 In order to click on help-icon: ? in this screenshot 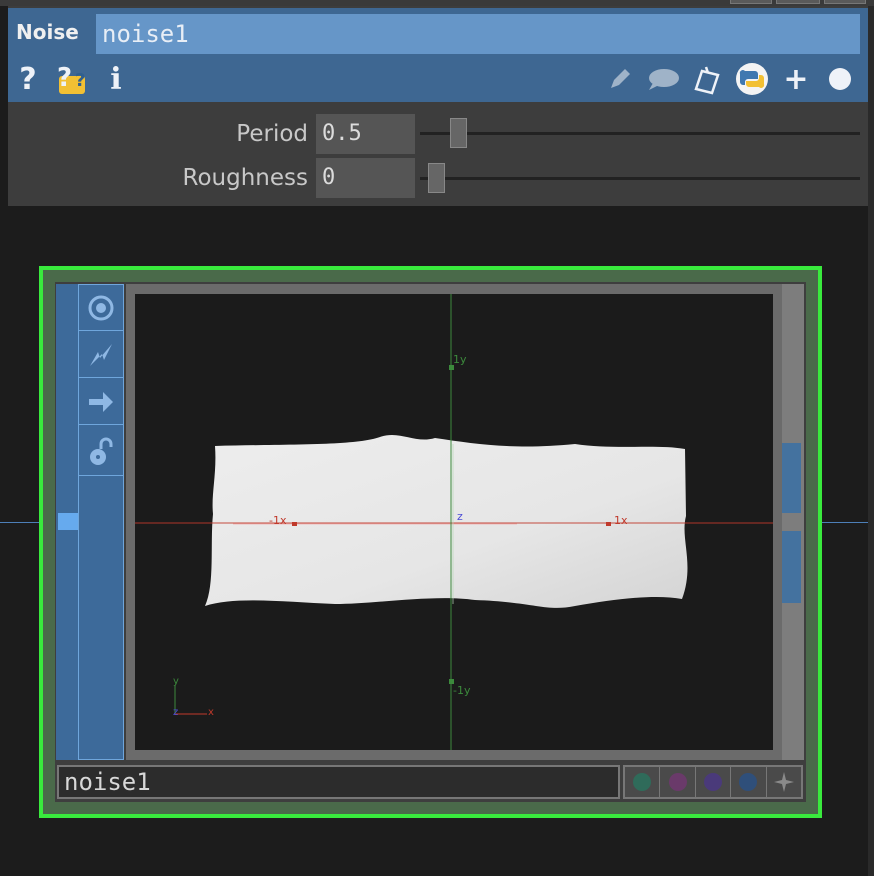, I will do `click(28, 79)`.